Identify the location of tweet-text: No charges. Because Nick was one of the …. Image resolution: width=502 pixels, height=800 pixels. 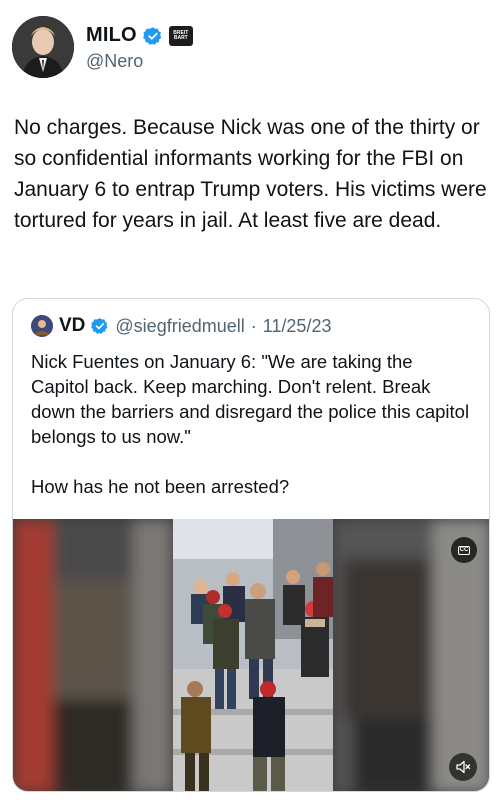
(250, 174).